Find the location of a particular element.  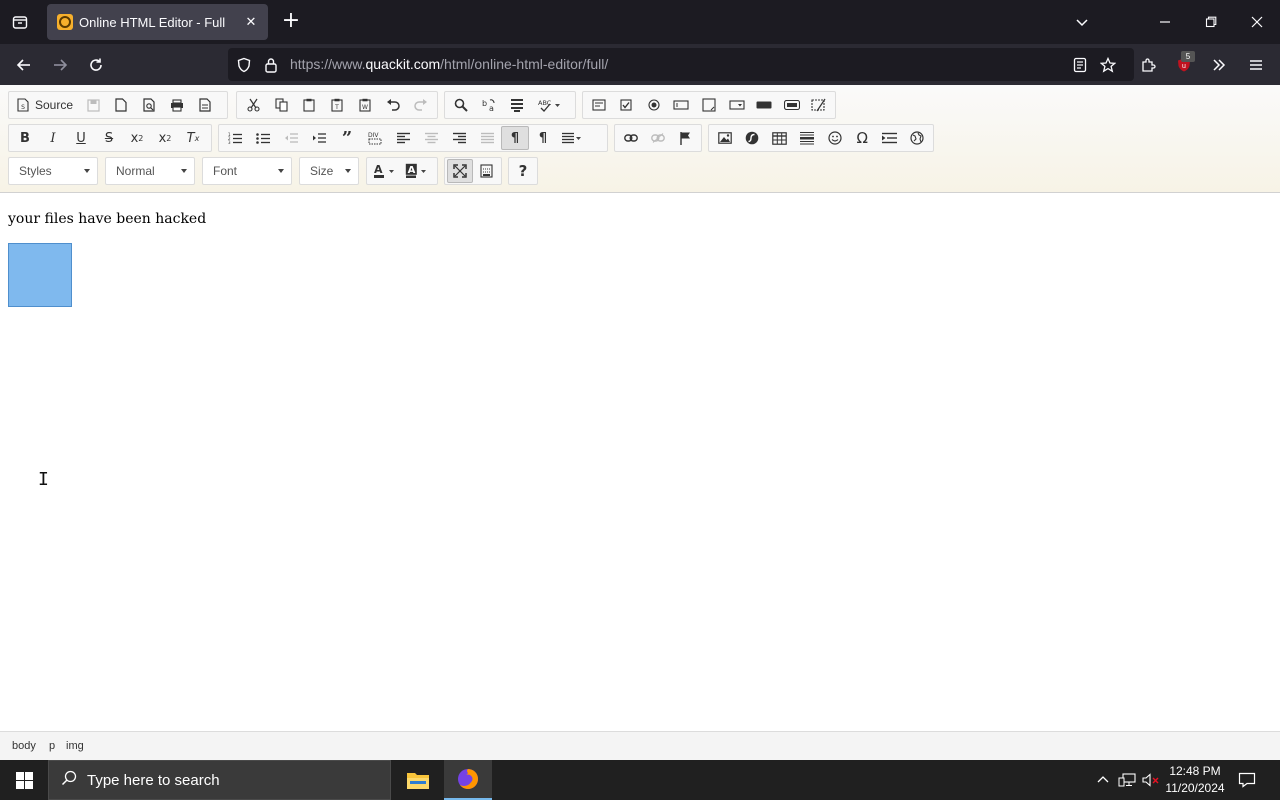

copy-icon is located at coordinates (281, 105).